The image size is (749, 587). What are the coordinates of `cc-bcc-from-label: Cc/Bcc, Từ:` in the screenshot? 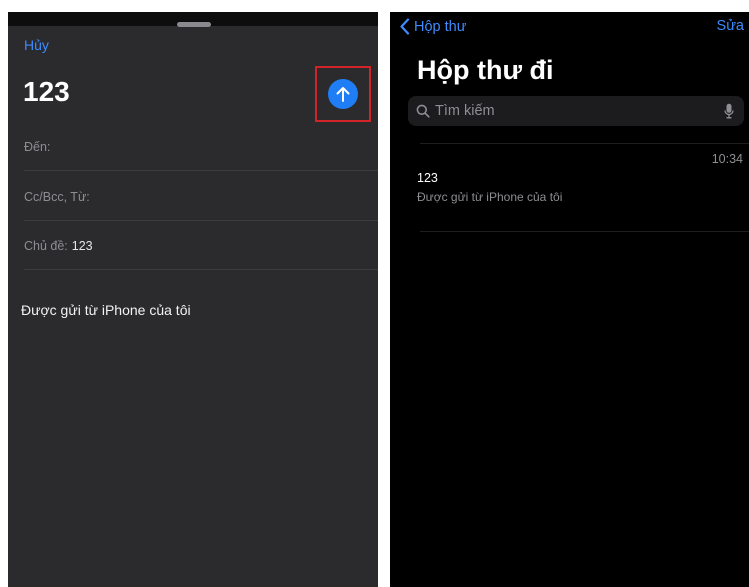 It's located at (57, 196).